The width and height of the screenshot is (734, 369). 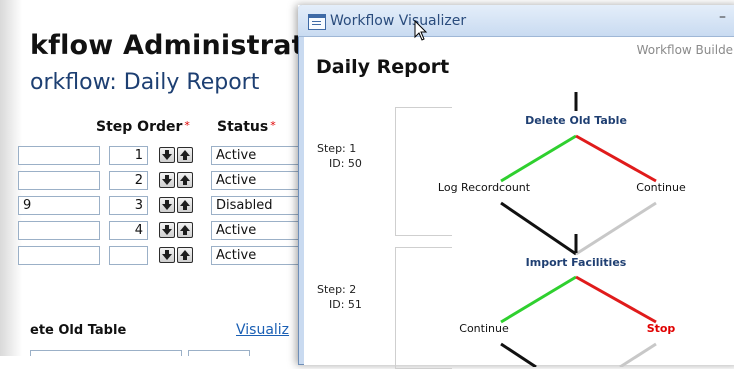 I want to click on mouse-pointer-icon, so click(x=421, y=30).